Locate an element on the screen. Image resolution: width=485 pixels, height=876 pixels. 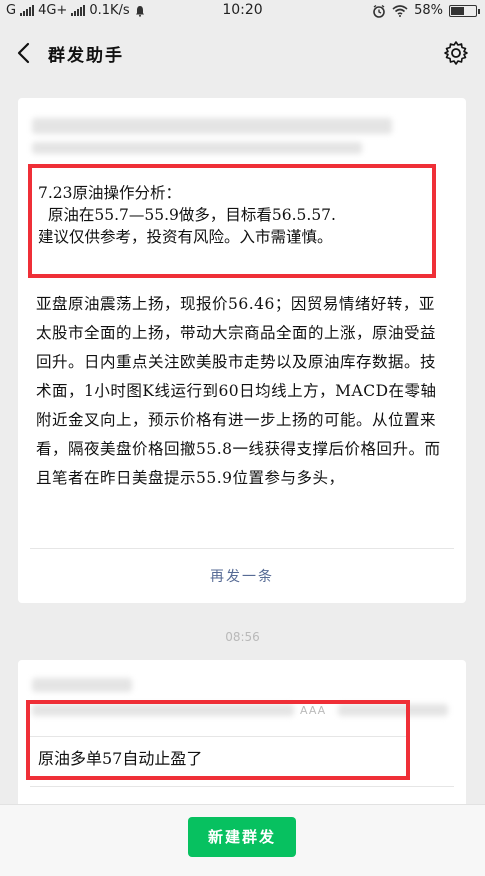
highlight-line: 7.23原油操作分析： is located at coordinates (110, 193).